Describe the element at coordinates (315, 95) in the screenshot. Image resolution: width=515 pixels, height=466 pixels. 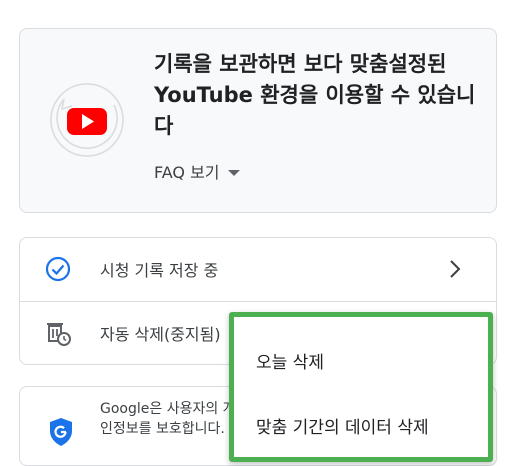
I see `promo-title: 기록을 보관하면 보다 맞춤설정된 YouTube 환경을 이용할 수 있습니다` at that location.